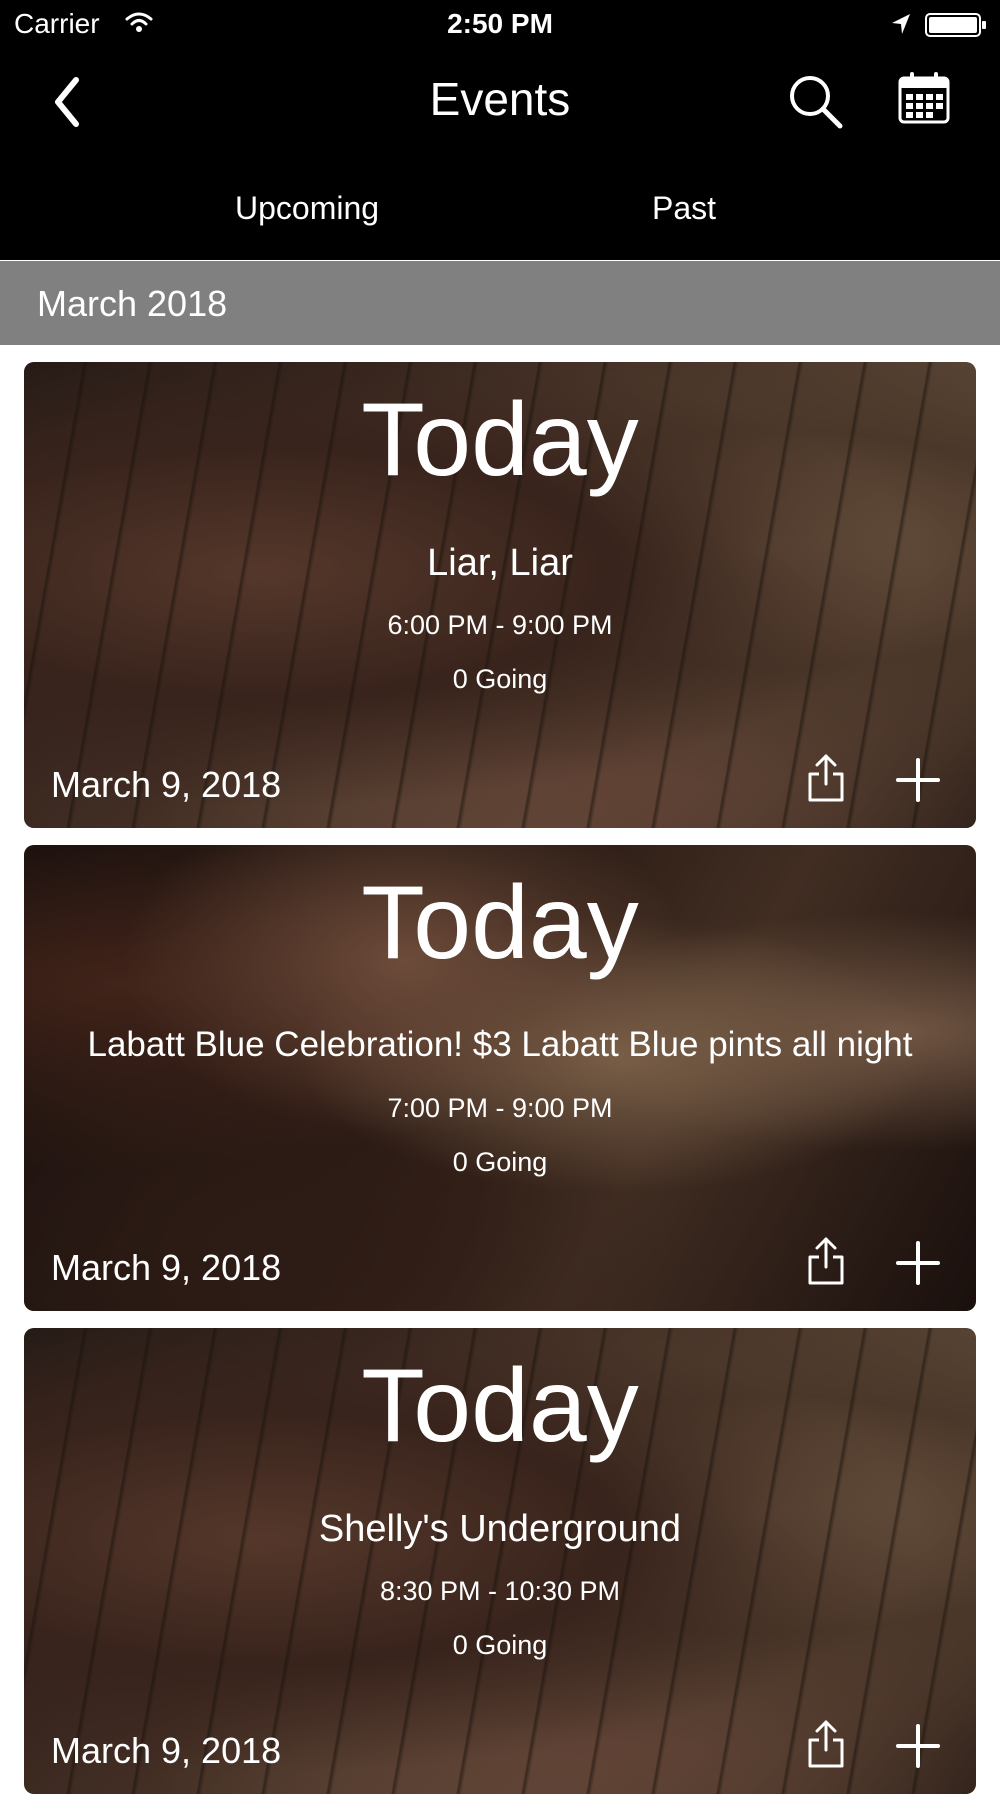 The height and width of the screenshot is (1794, 1000). Describe the element at coordinates (500, 303) in the screenshot. I see `month-section-header: March 2018` at that location.